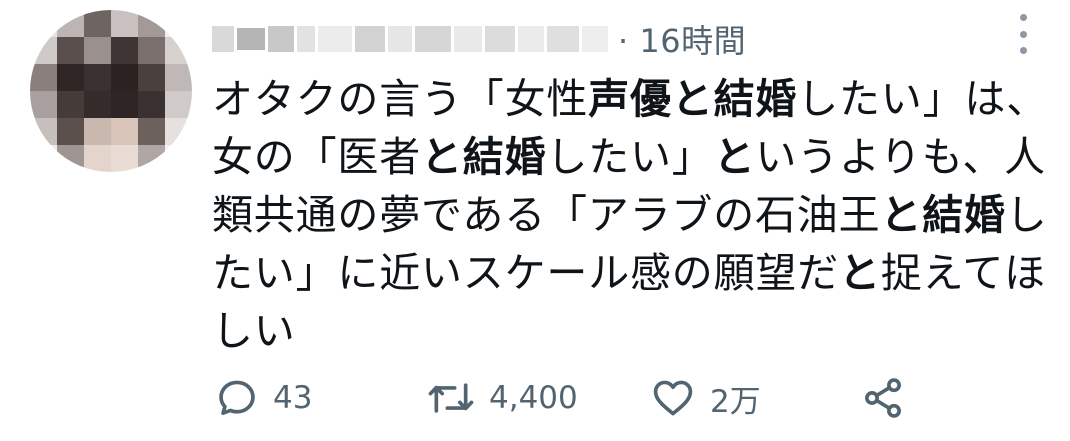 Image resolution: width=1070 pixels, height=441 pixels. Describe the element at coordinates (963, 273) in the screenshot. I see `text-segment: 捉えてほ` at that location.